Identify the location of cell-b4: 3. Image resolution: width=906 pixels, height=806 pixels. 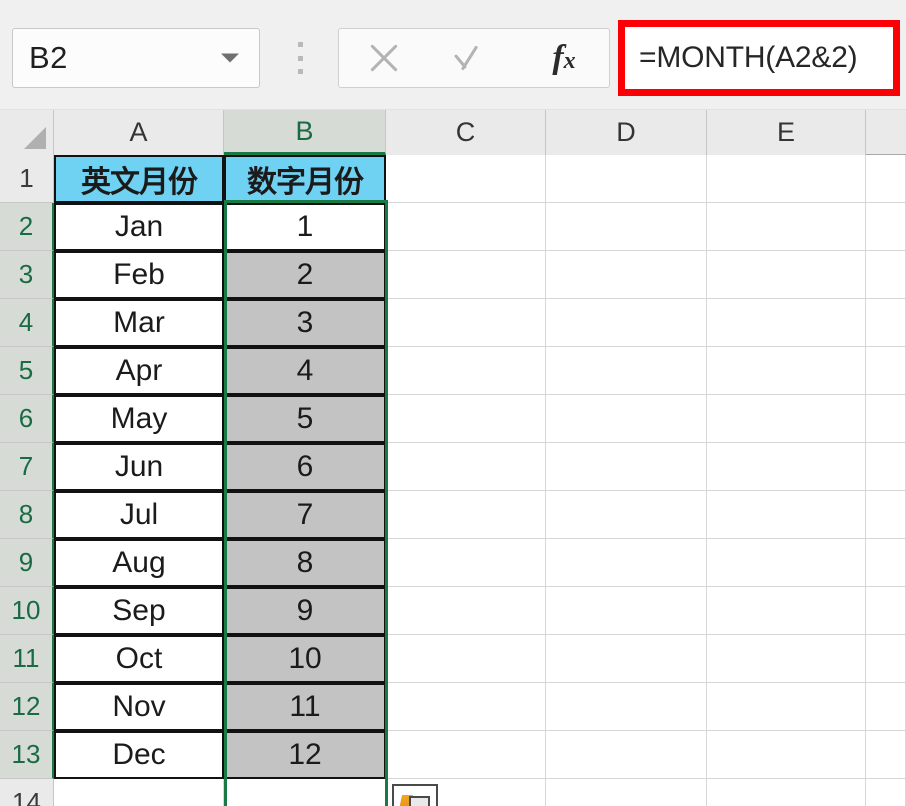
(305, 323).